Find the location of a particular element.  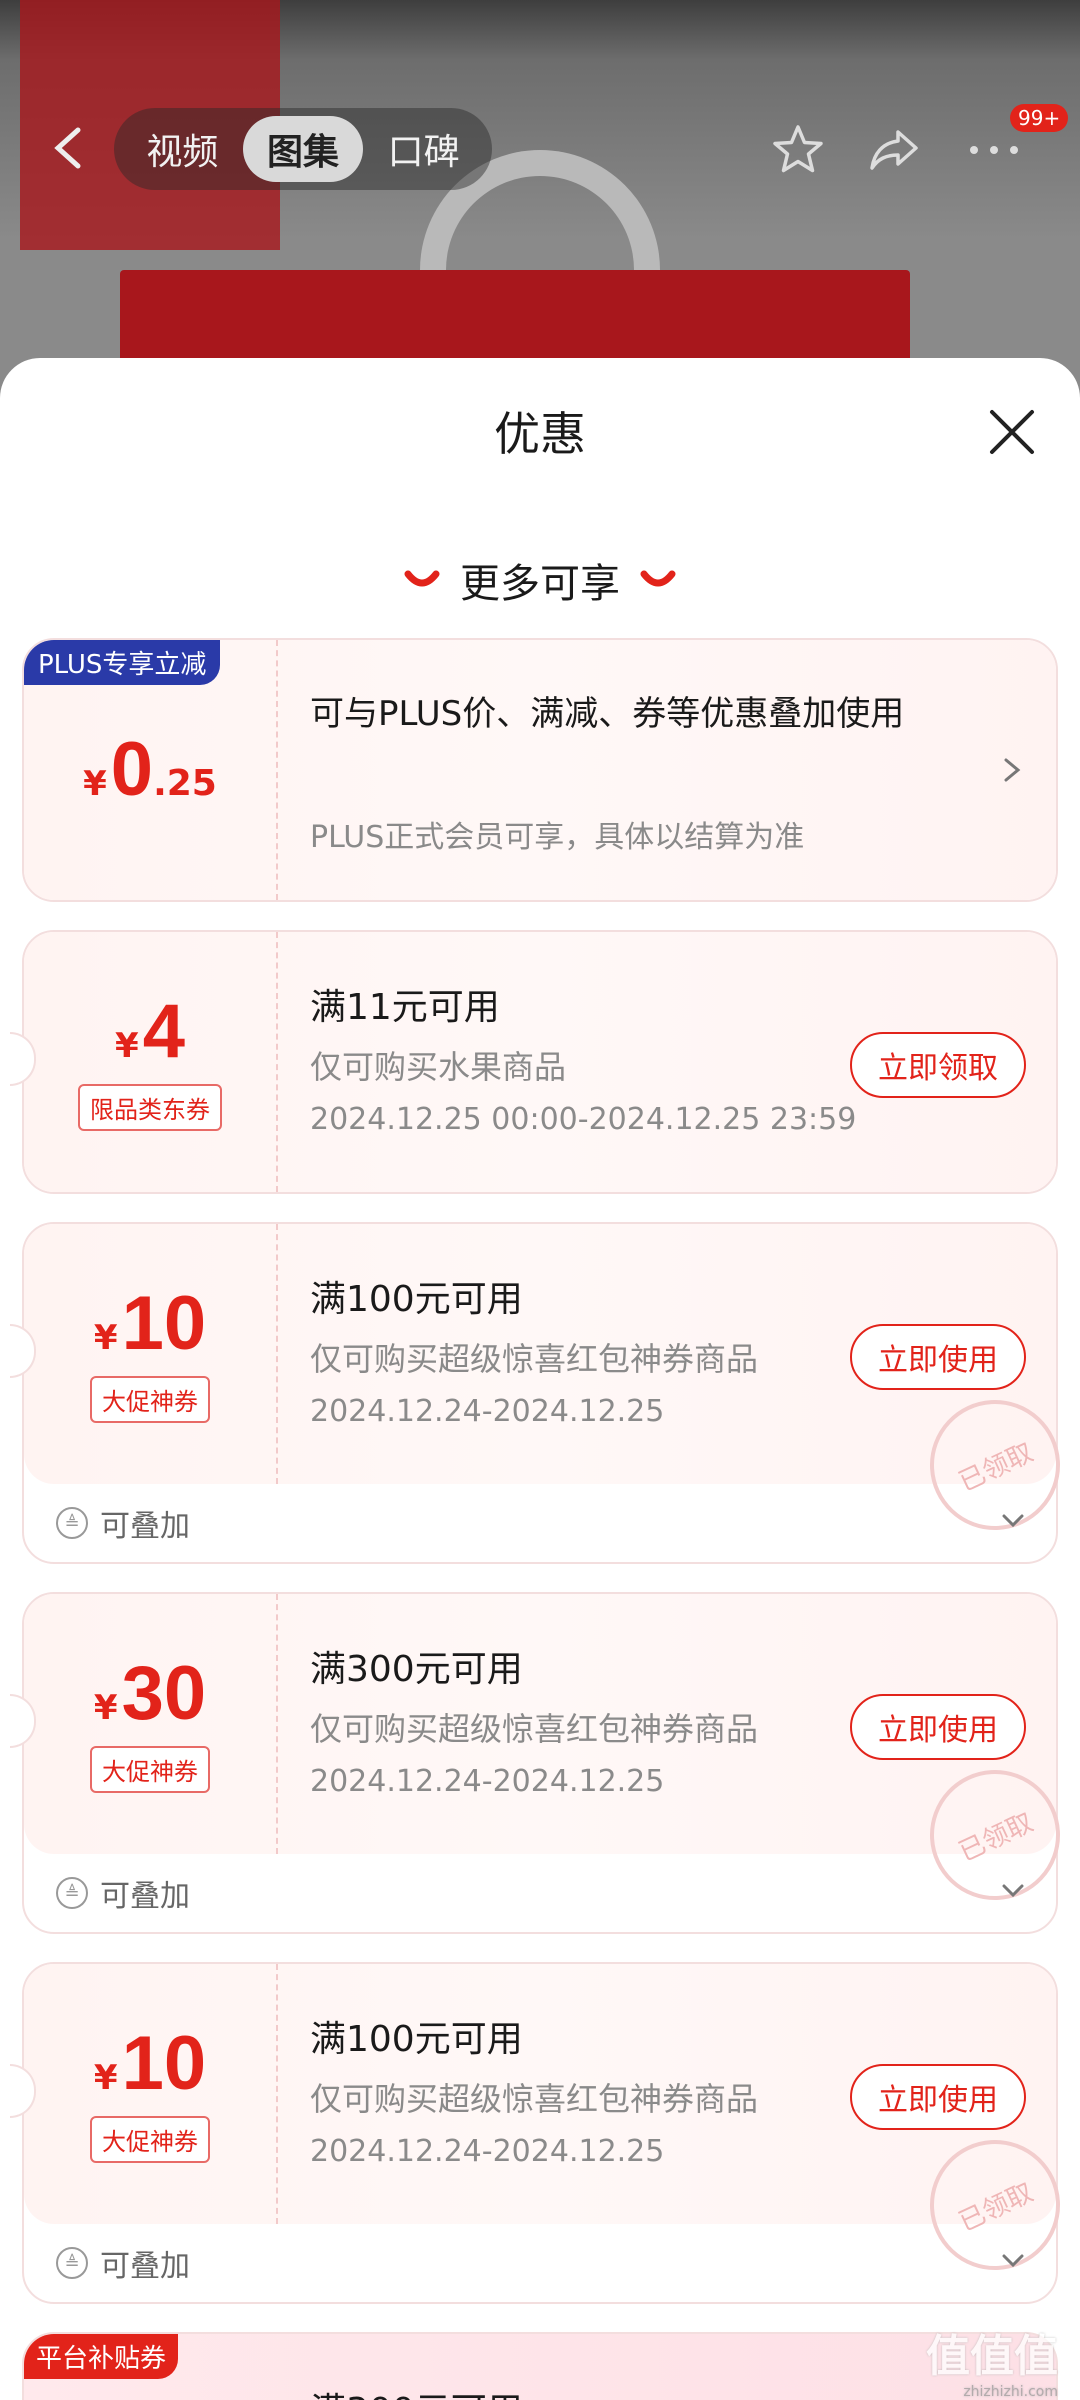

back-icon is located at coordinates (68, 148).